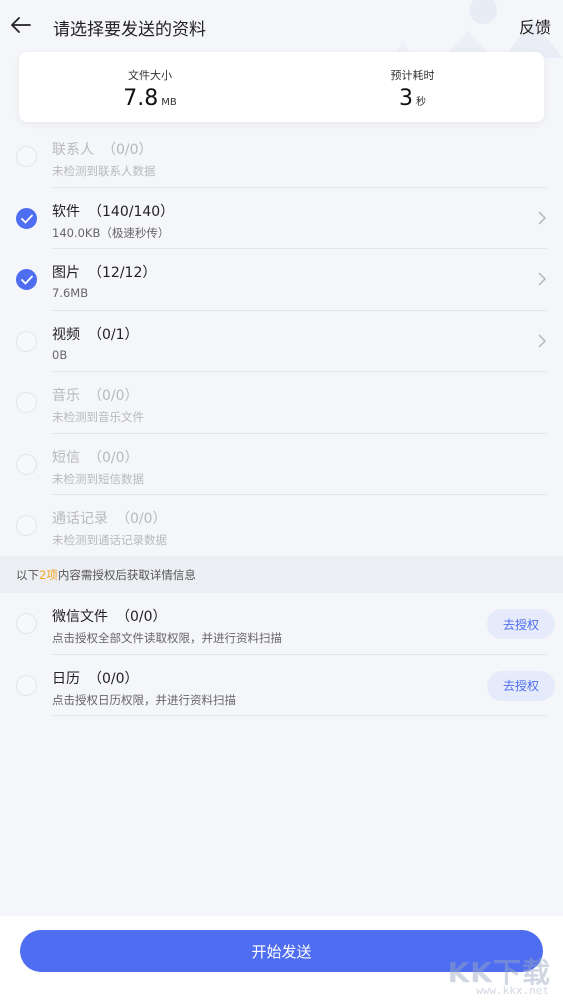  What do you see at coordinates (98, 417) in the screenshot?
I see `item-subtitle: 未检测到音乐文件` at bounding box center [98, 417].